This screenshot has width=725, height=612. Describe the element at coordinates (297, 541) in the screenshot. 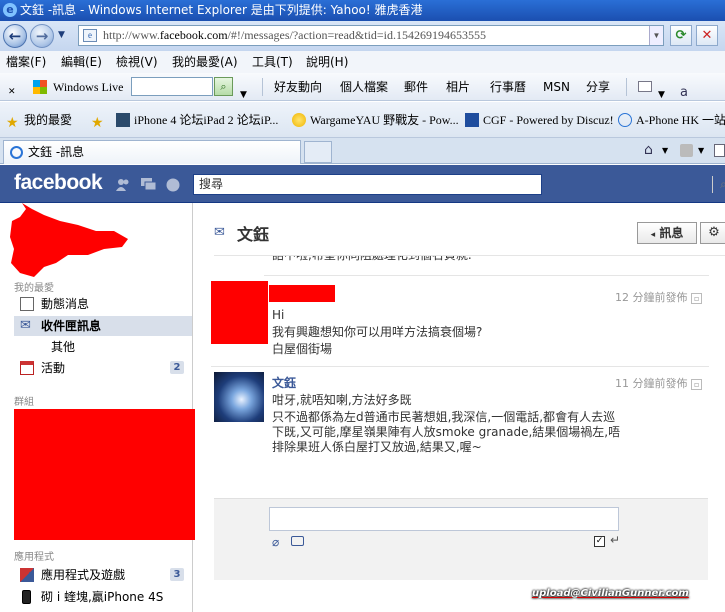

I see `camera-icon` at that location.